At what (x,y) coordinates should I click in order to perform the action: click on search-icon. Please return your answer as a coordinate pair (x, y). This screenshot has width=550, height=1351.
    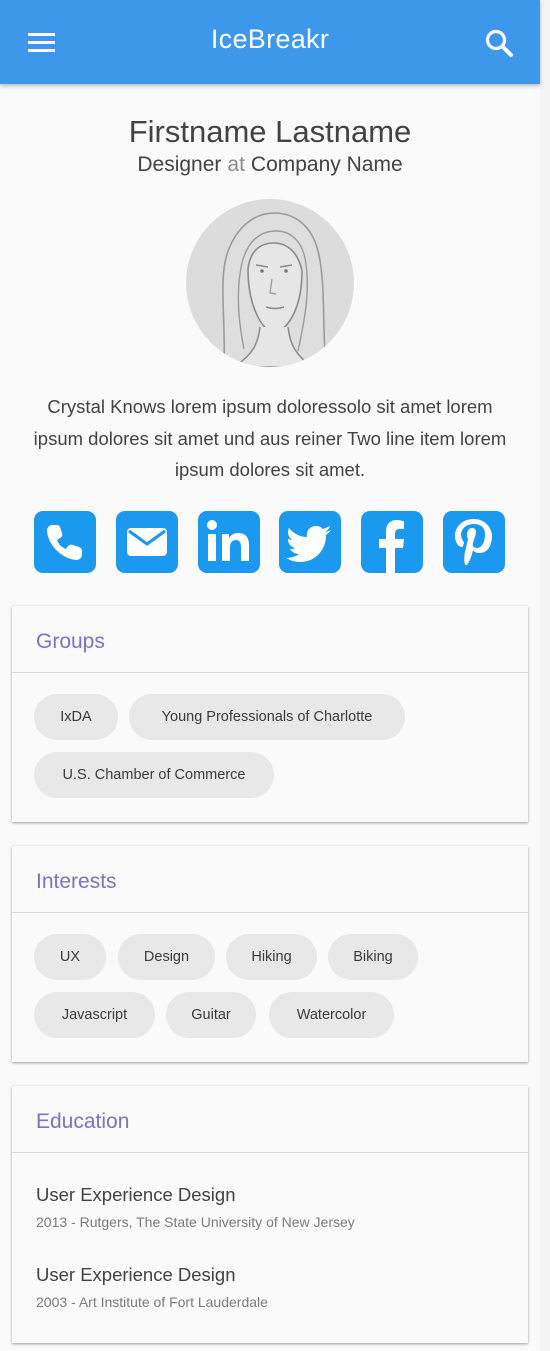
    Looking at the image, I should click on (499, 43).